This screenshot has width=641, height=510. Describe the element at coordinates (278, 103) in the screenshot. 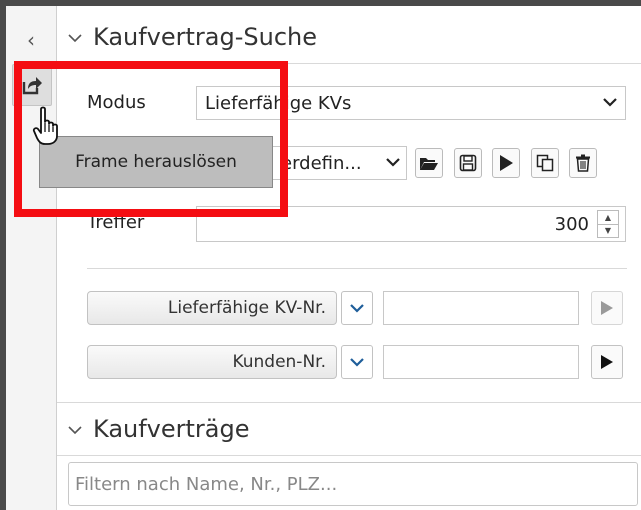

I see `modus-value: Lieferfähige KVs` at that location.